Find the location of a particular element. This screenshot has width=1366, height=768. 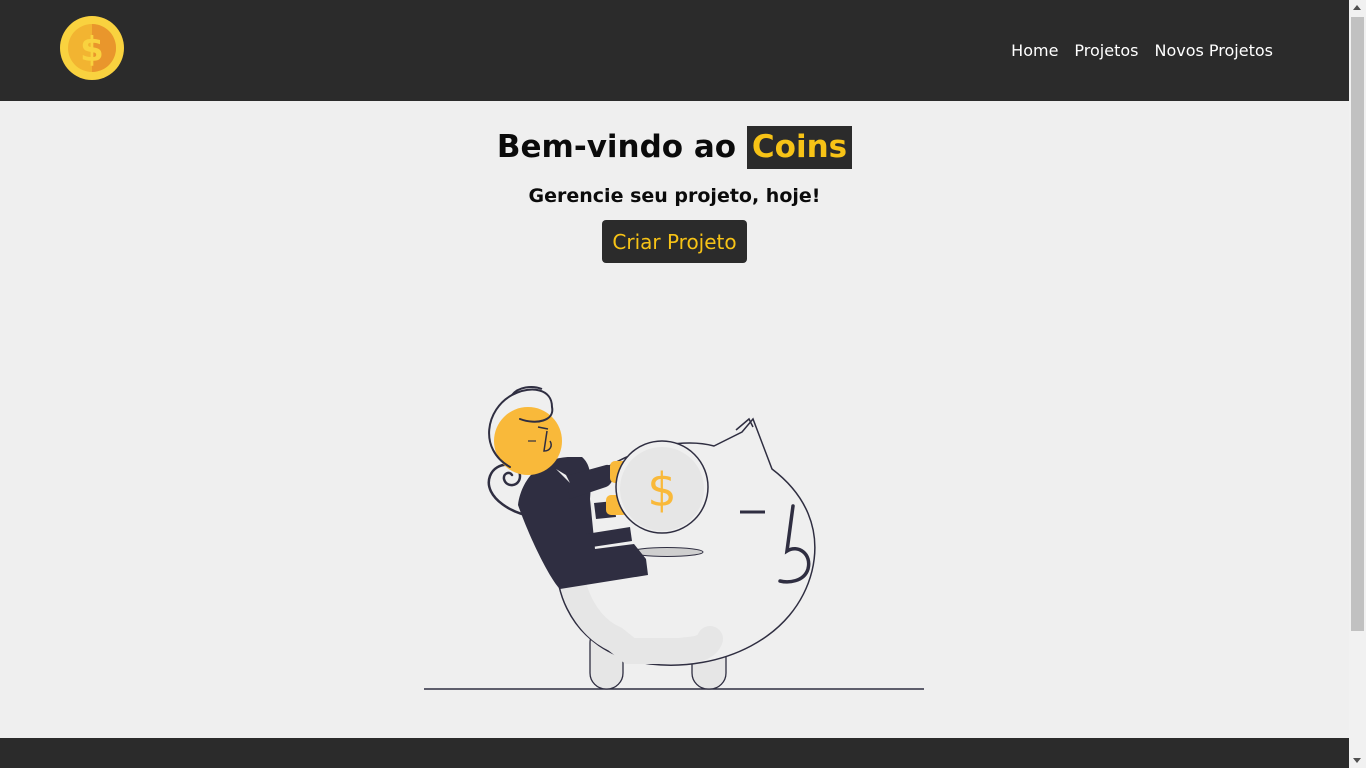

nav-link-home: Home is located at coordinates (1034, 51).